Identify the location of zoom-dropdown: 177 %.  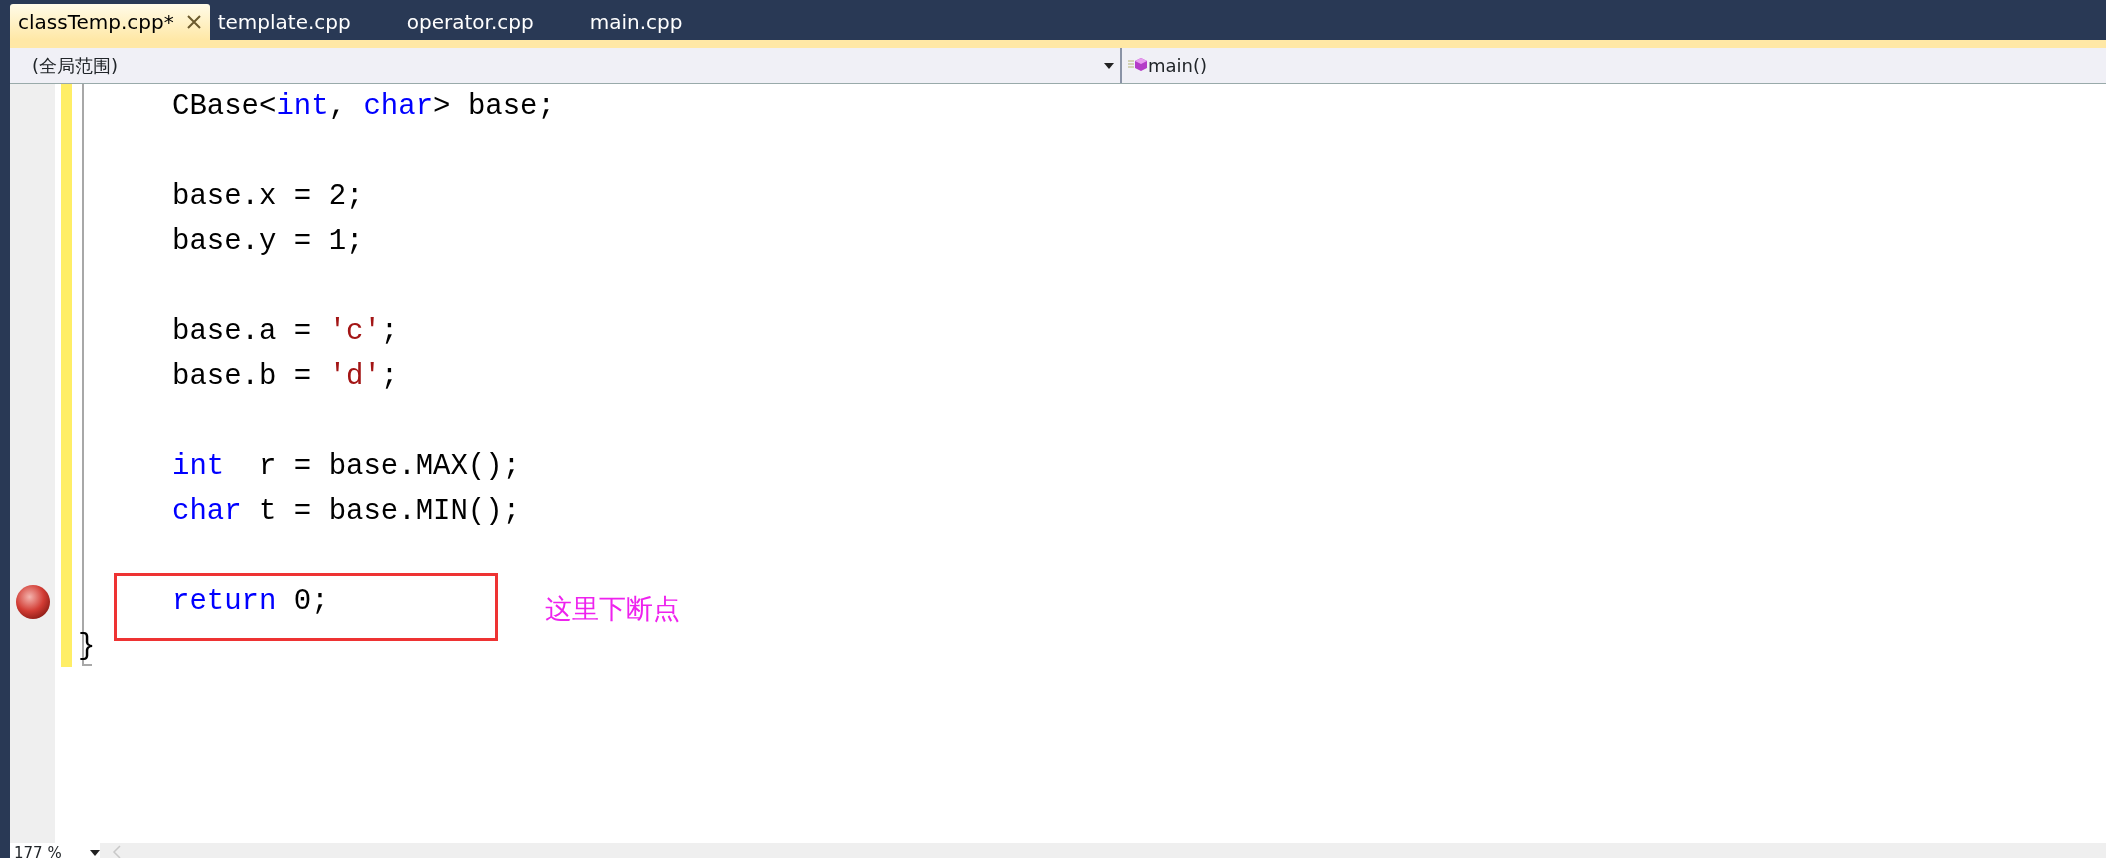
(55, 850).